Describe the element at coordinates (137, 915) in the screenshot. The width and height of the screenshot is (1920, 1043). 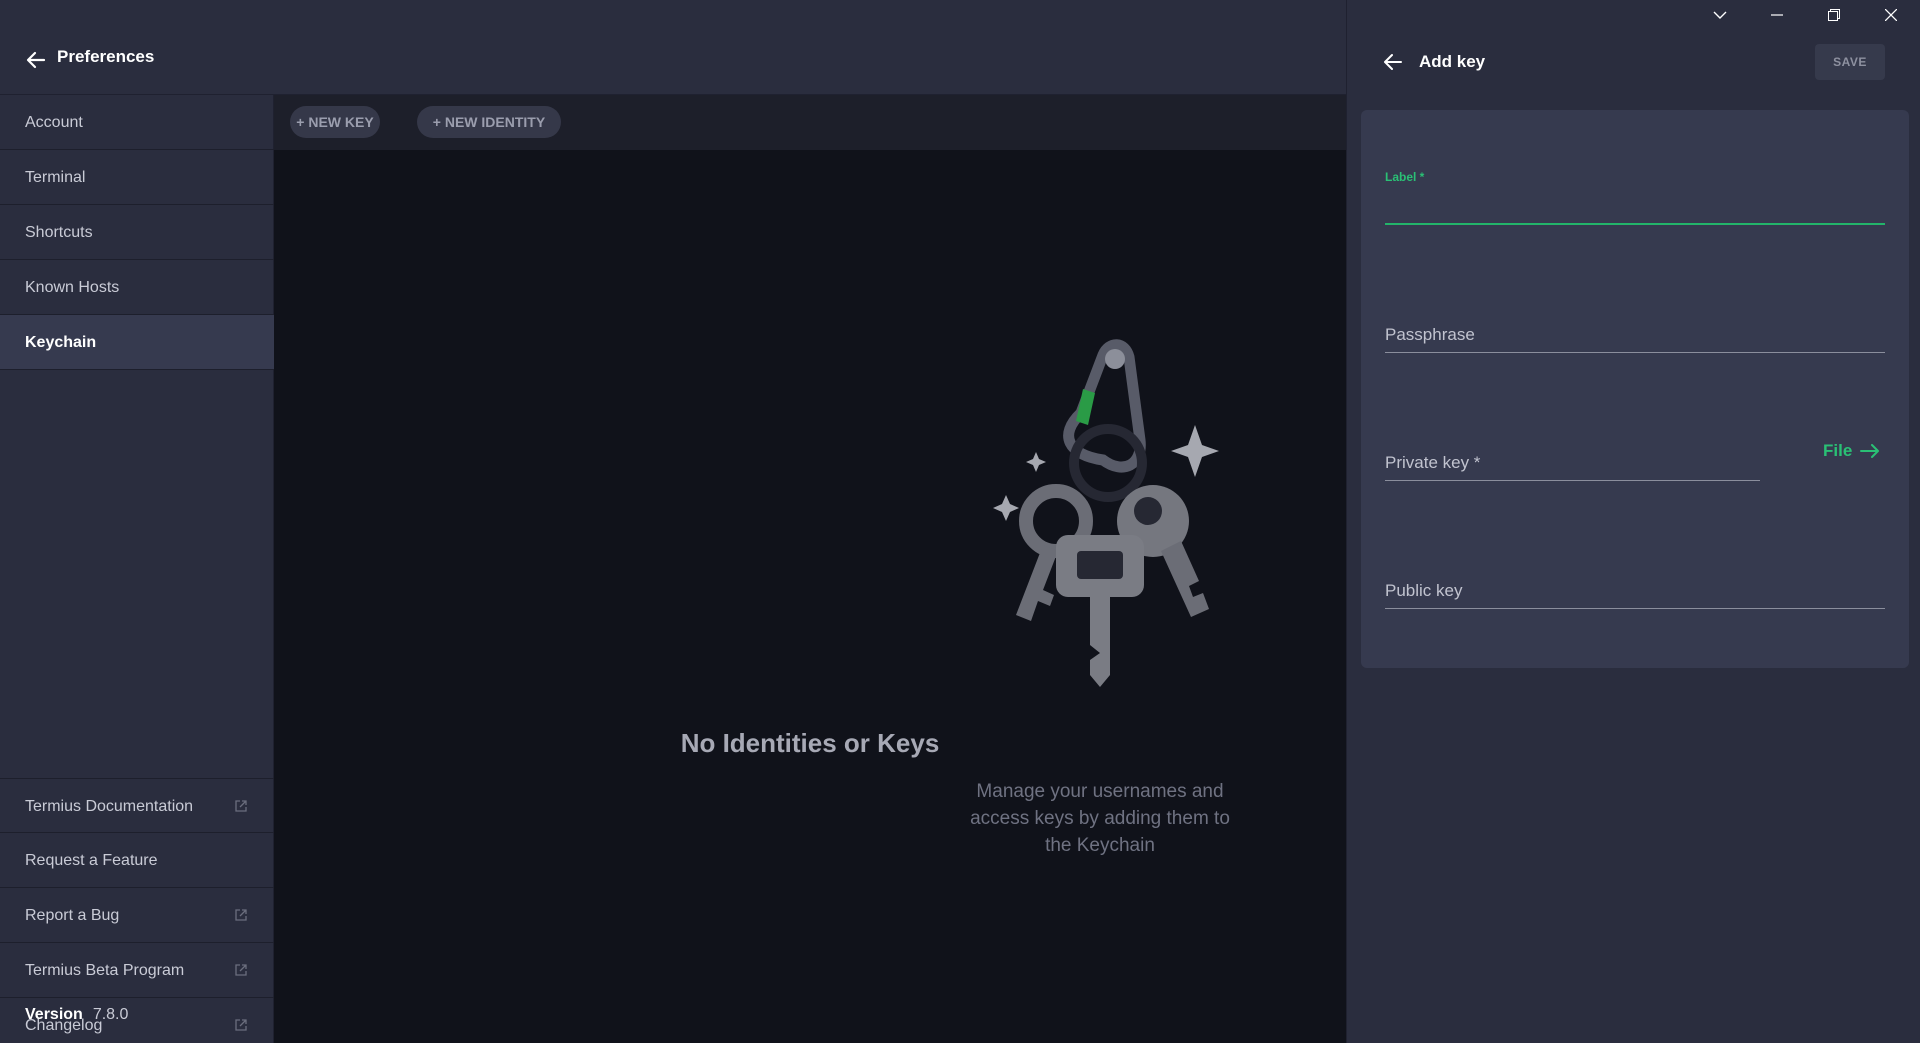
I see `sidebar-link-report-bug: Report a Bug` at that location.